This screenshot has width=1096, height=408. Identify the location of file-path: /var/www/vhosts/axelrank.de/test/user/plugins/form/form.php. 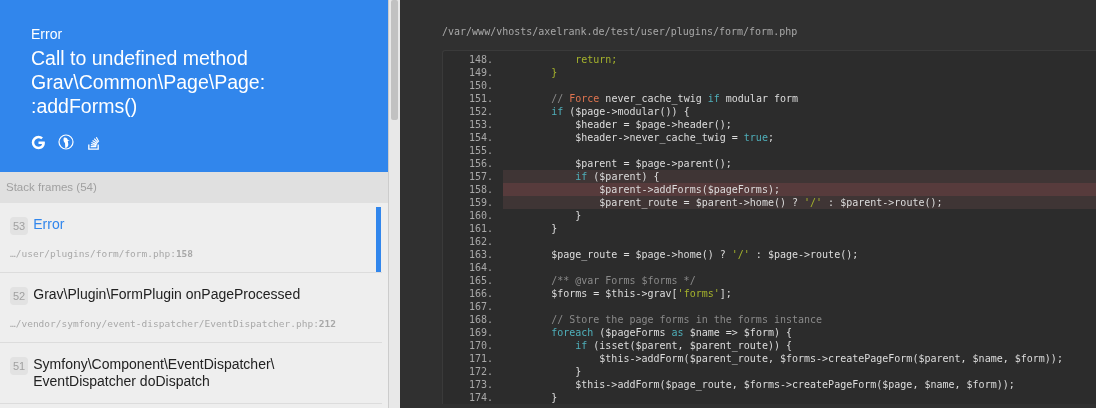
(620, 32).